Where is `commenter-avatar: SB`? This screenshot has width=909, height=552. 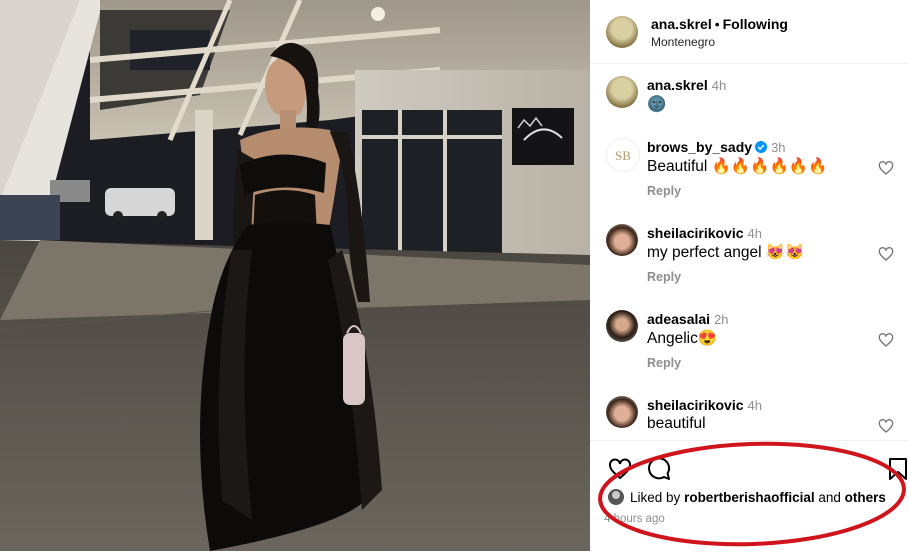
commenter-avatar: SB is located at coordinates (623, 155).